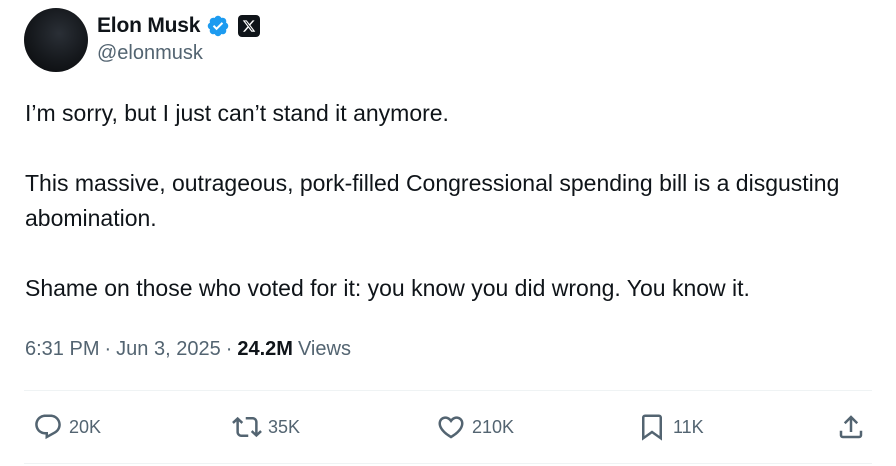  What do you see at coordinates (324, 349) in the screenshot?
I see `views-label: Views` at bounding box center [324, 349].